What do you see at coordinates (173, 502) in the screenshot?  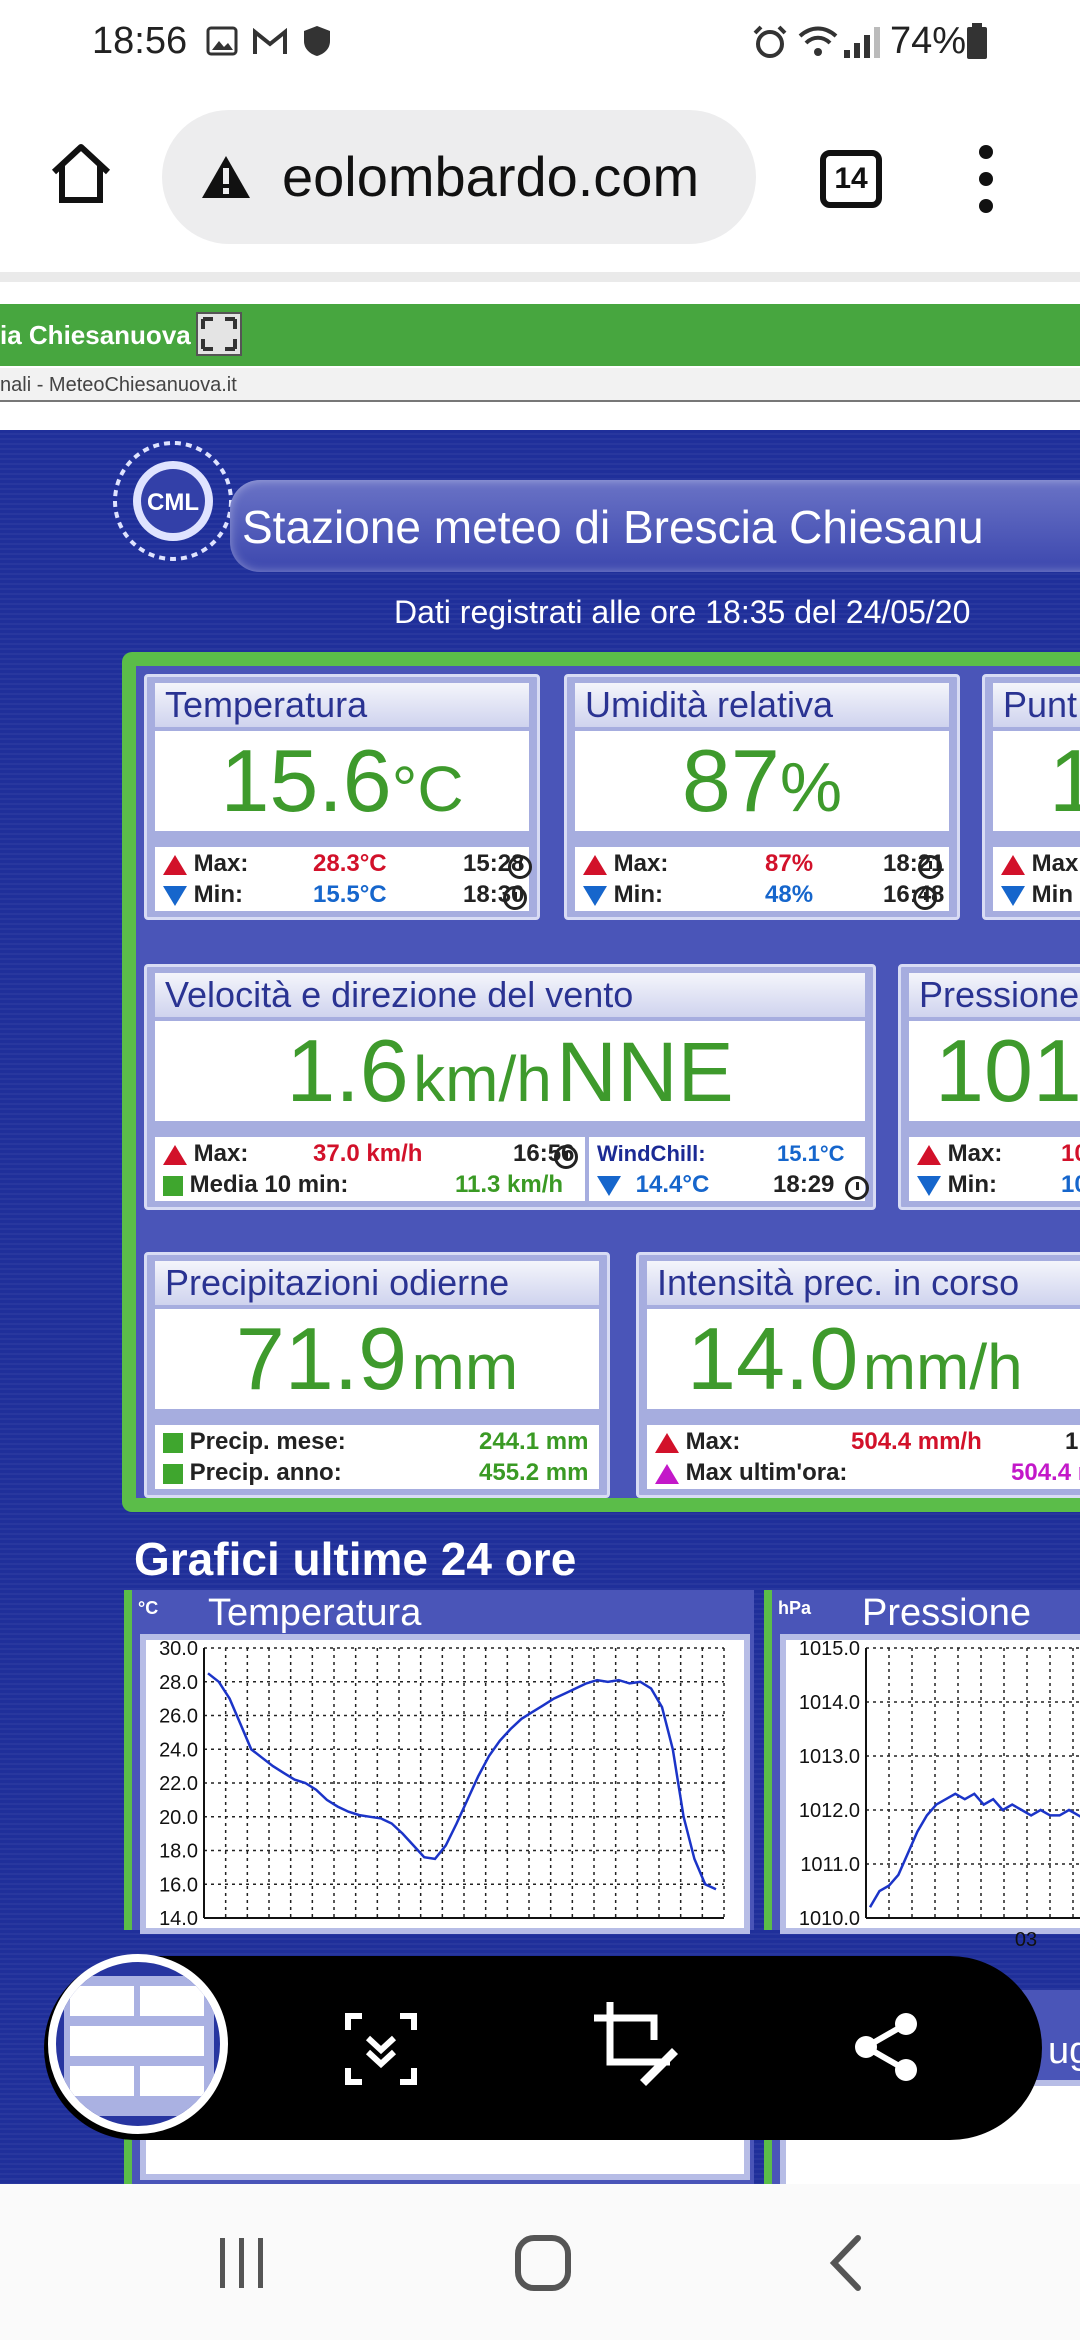 I see `logo-text: CML` at bounding box center [173, 502].